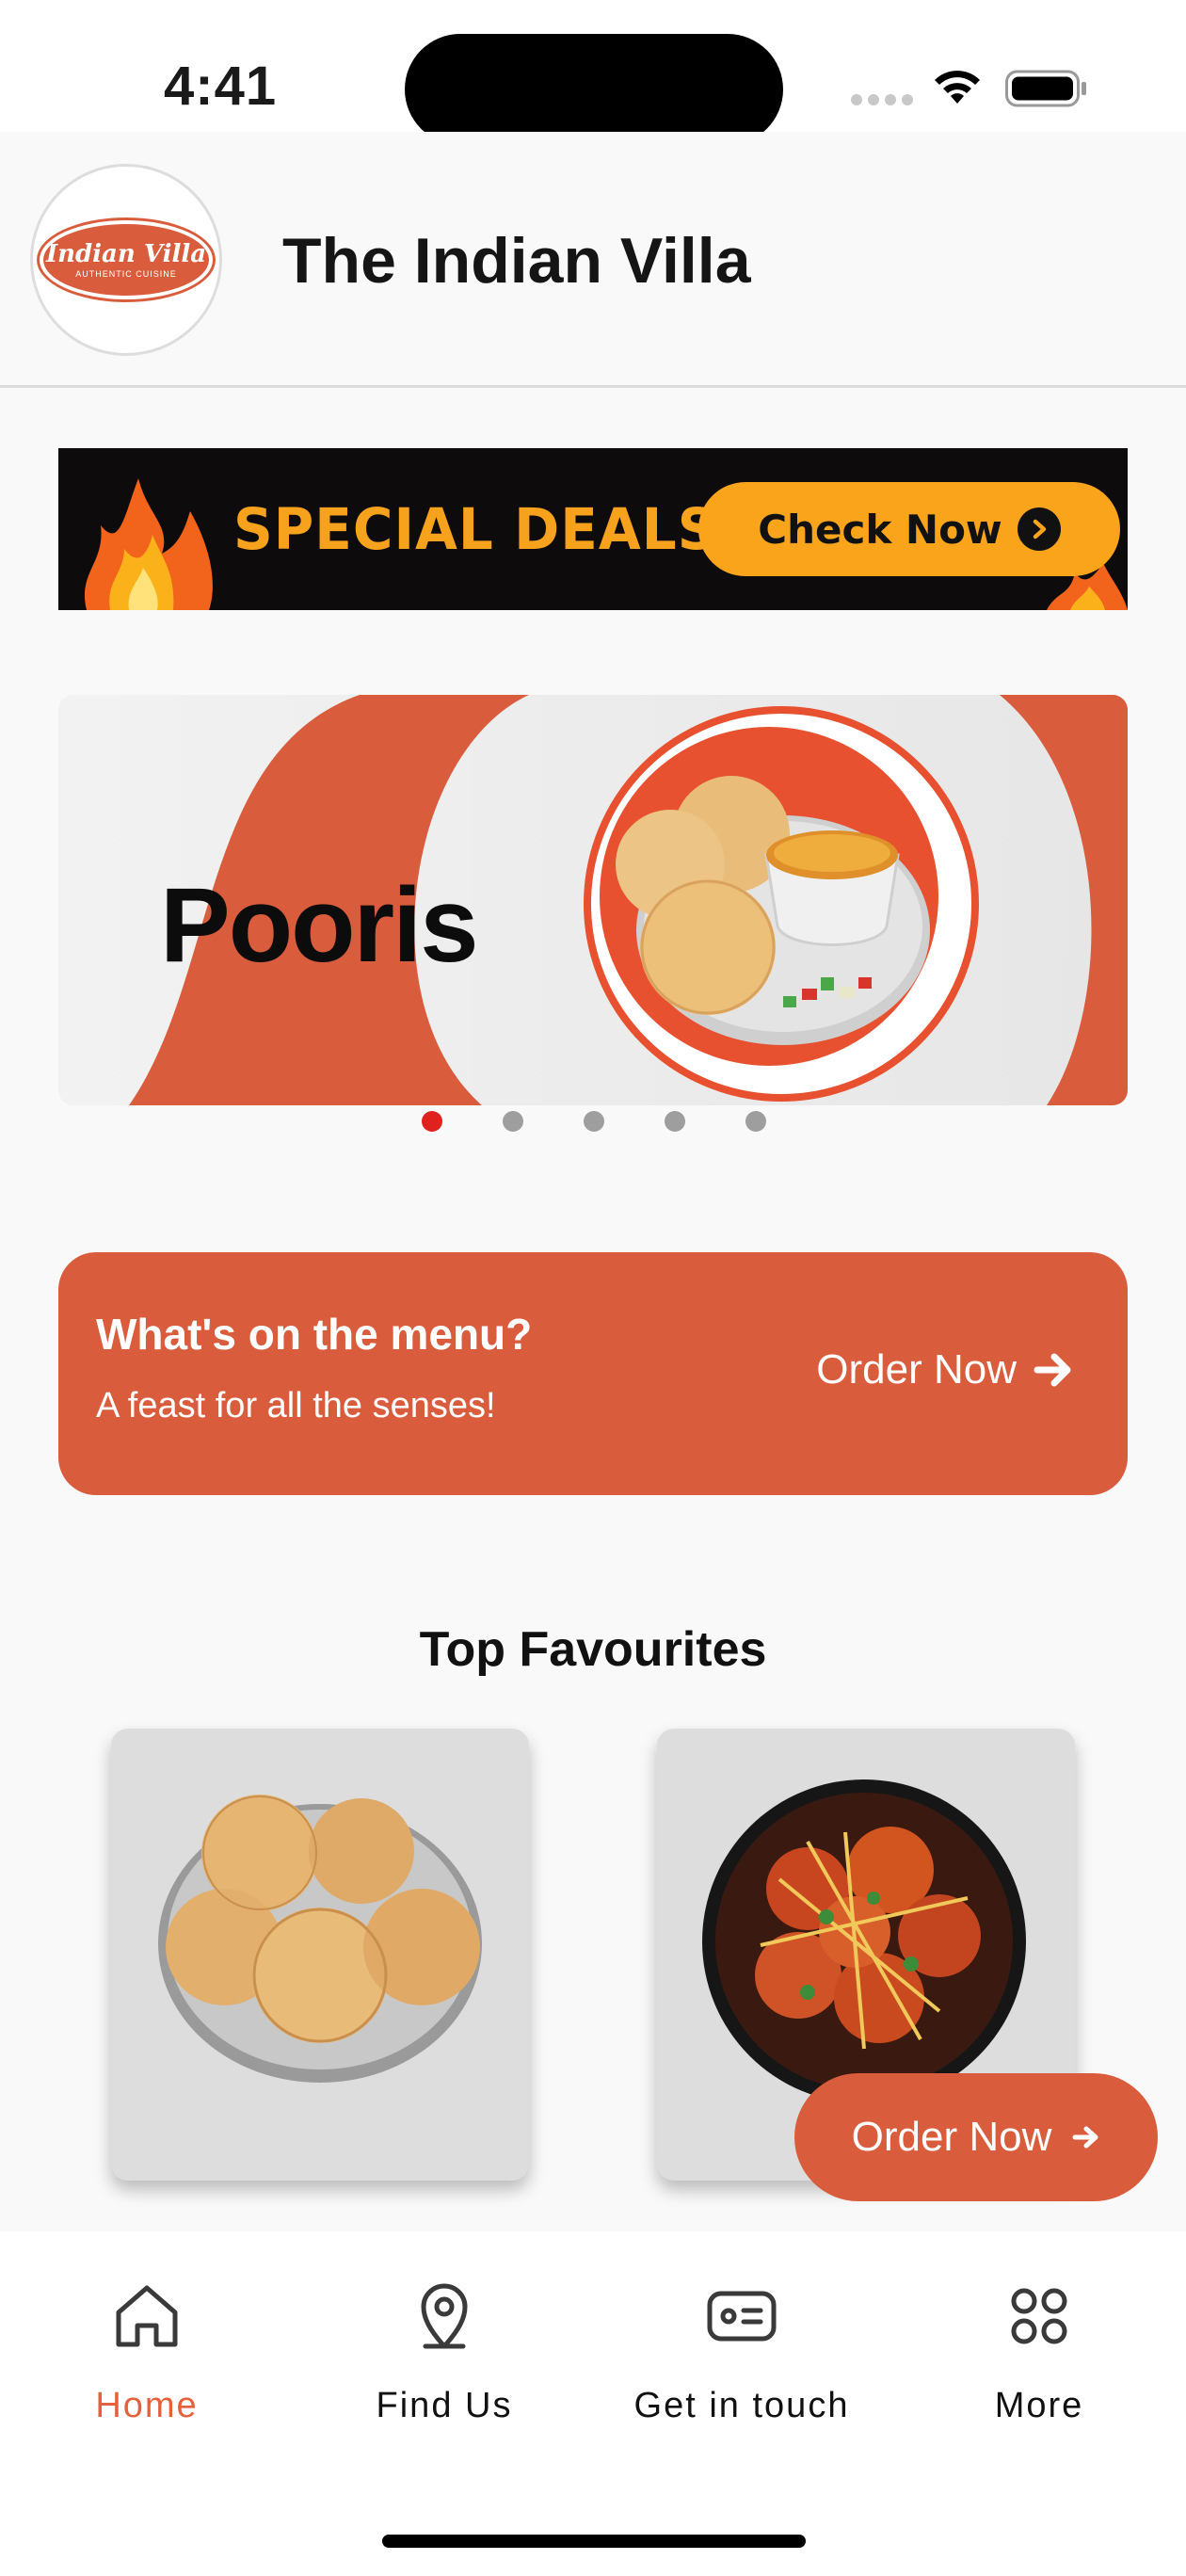 Image resolution: width=1186 pixels, height=2576 pixels. I want to click on restaurant-logo: Indian Villa AUTHENTIC CUISINE, so click(126, 260).